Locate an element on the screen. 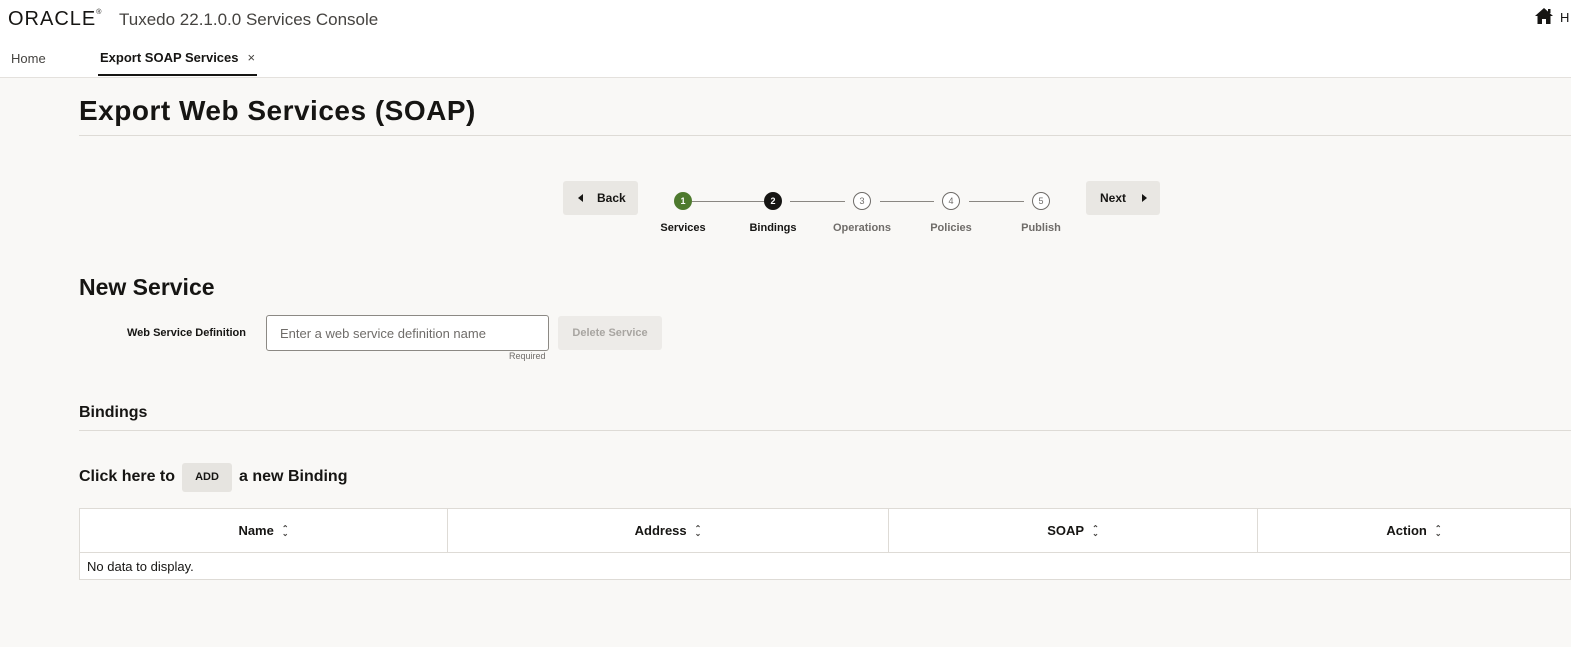  column-header-name: Name ⌃ ⌄ is located at coordinates (264, 530).